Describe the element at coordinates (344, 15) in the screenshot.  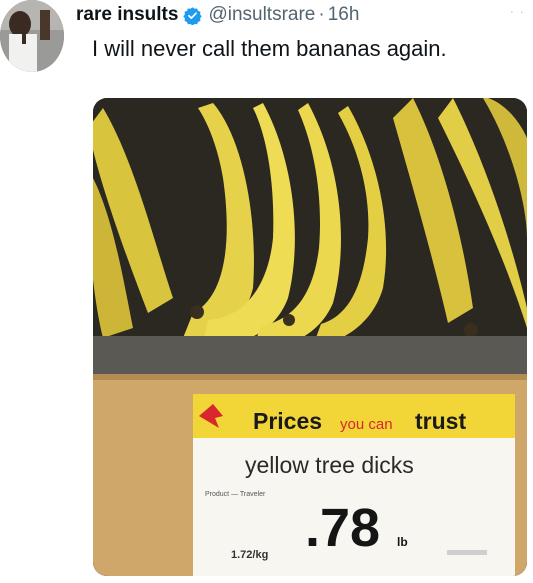
I see `timestamp: 16h` at that location.